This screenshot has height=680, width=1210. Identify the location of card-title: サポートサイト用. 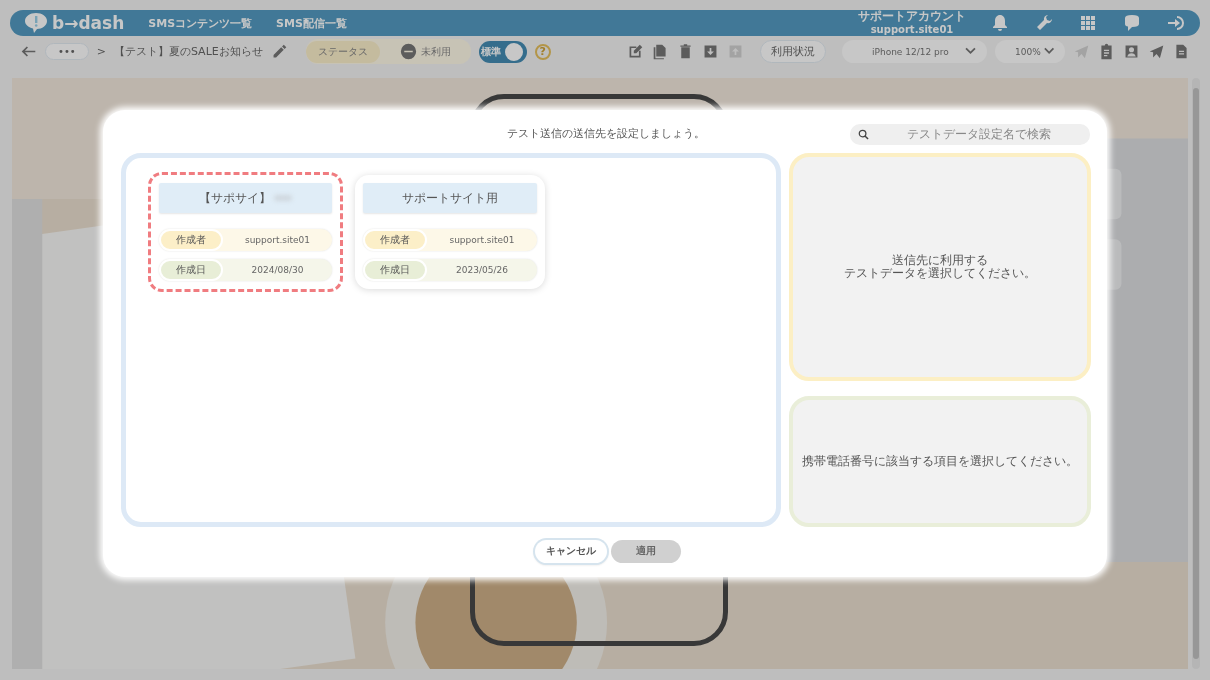
(450, 198).